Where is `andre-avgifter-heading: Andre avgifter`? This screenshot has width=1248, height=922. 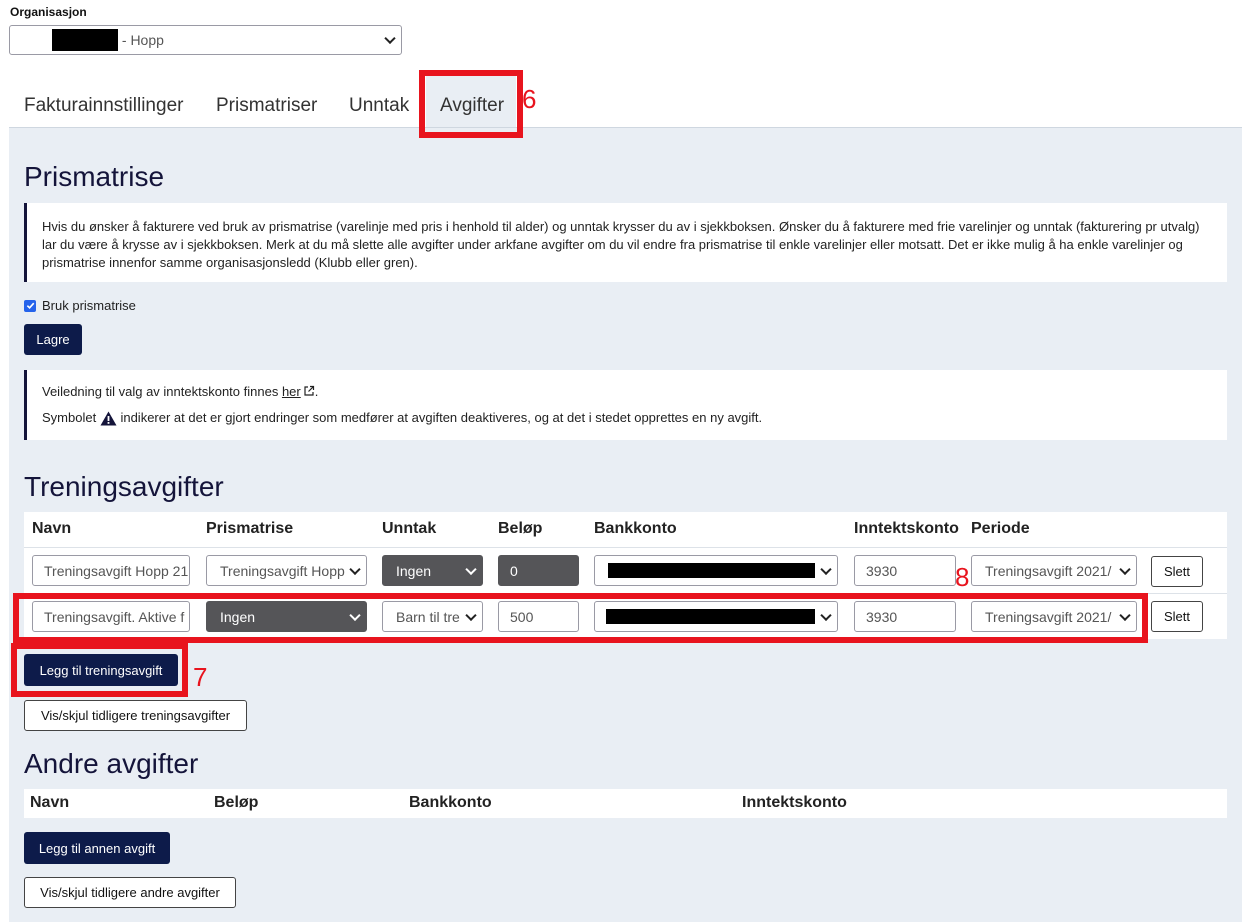 andre-avgifter-heading: Andre avgifter is located at coordinates (111, 763).